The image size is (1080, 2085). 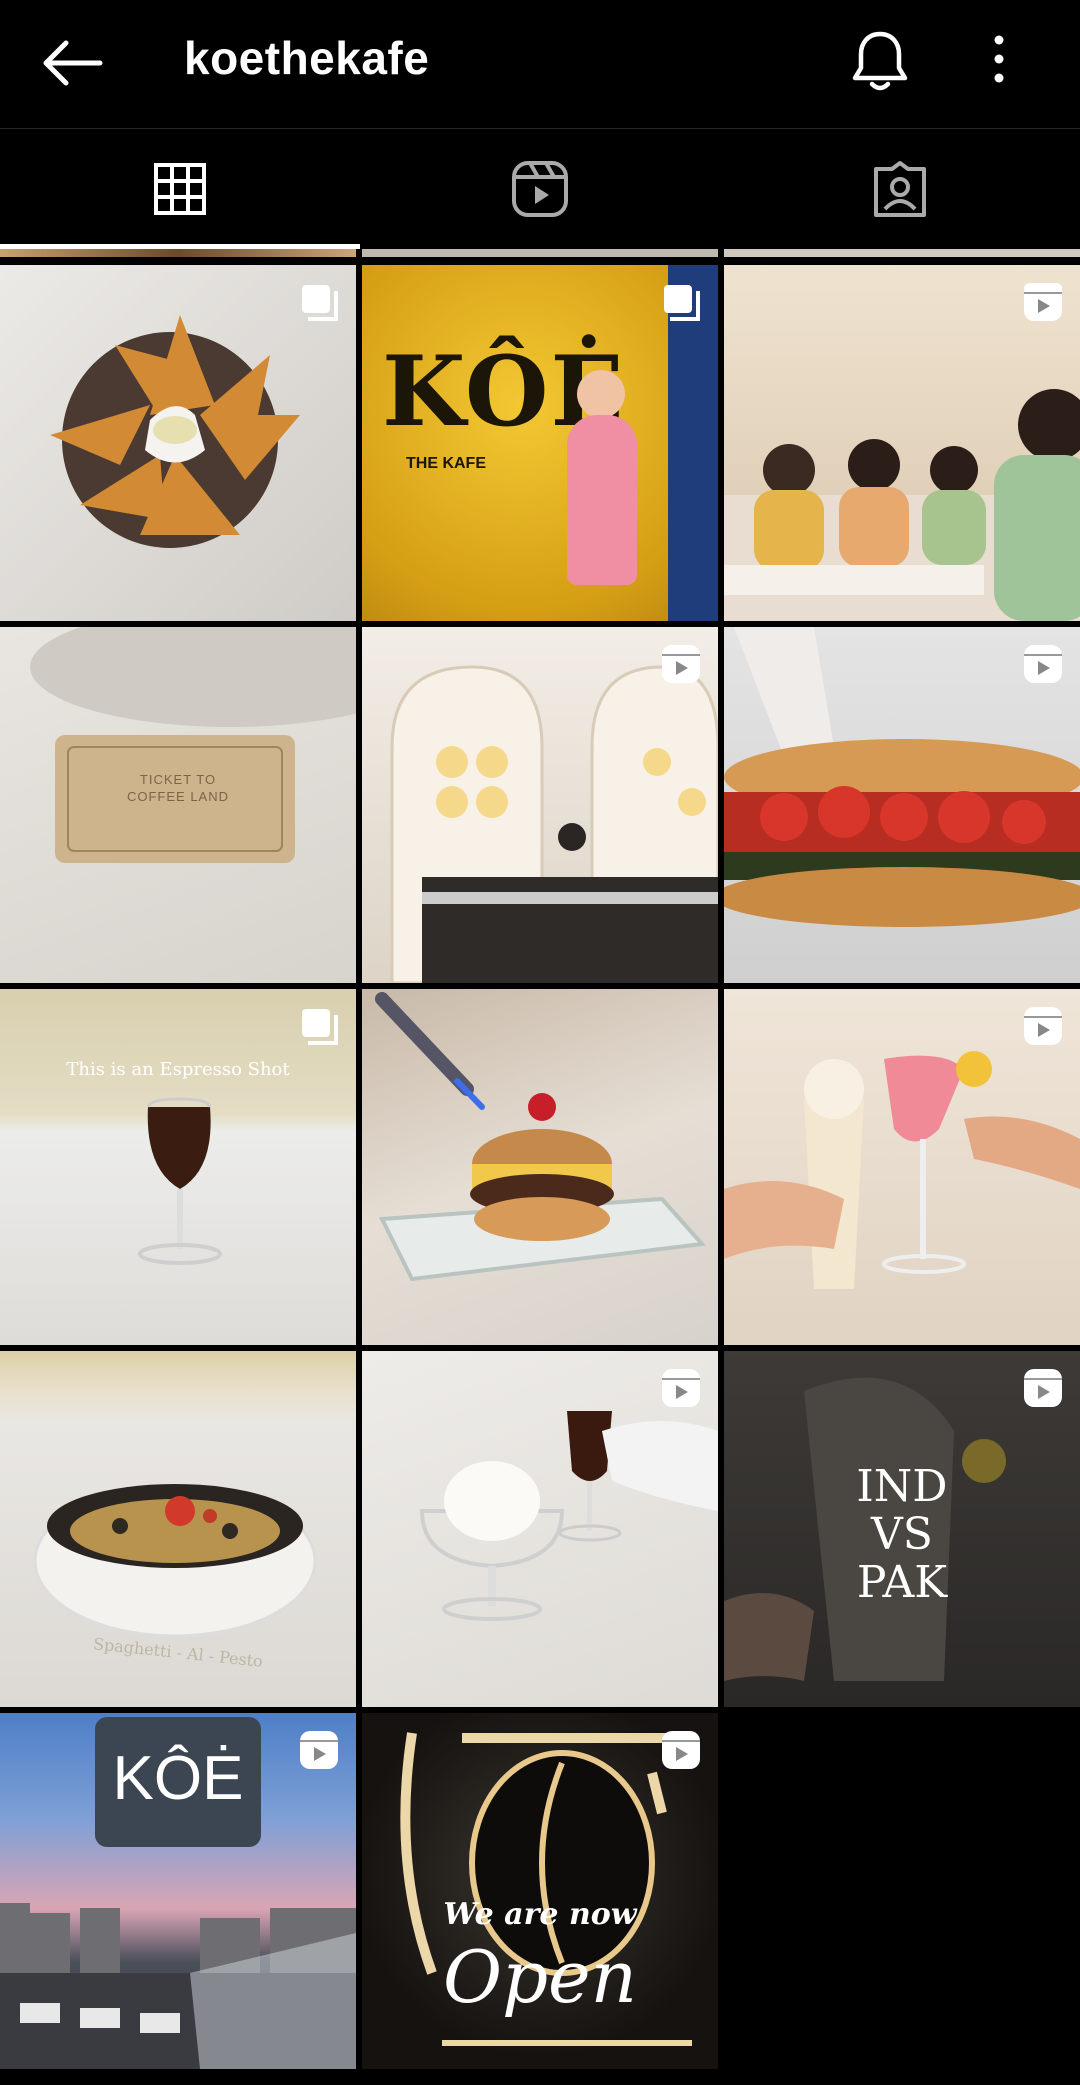 I want to click on more-vertical-icon, so click(x=999, y=61).